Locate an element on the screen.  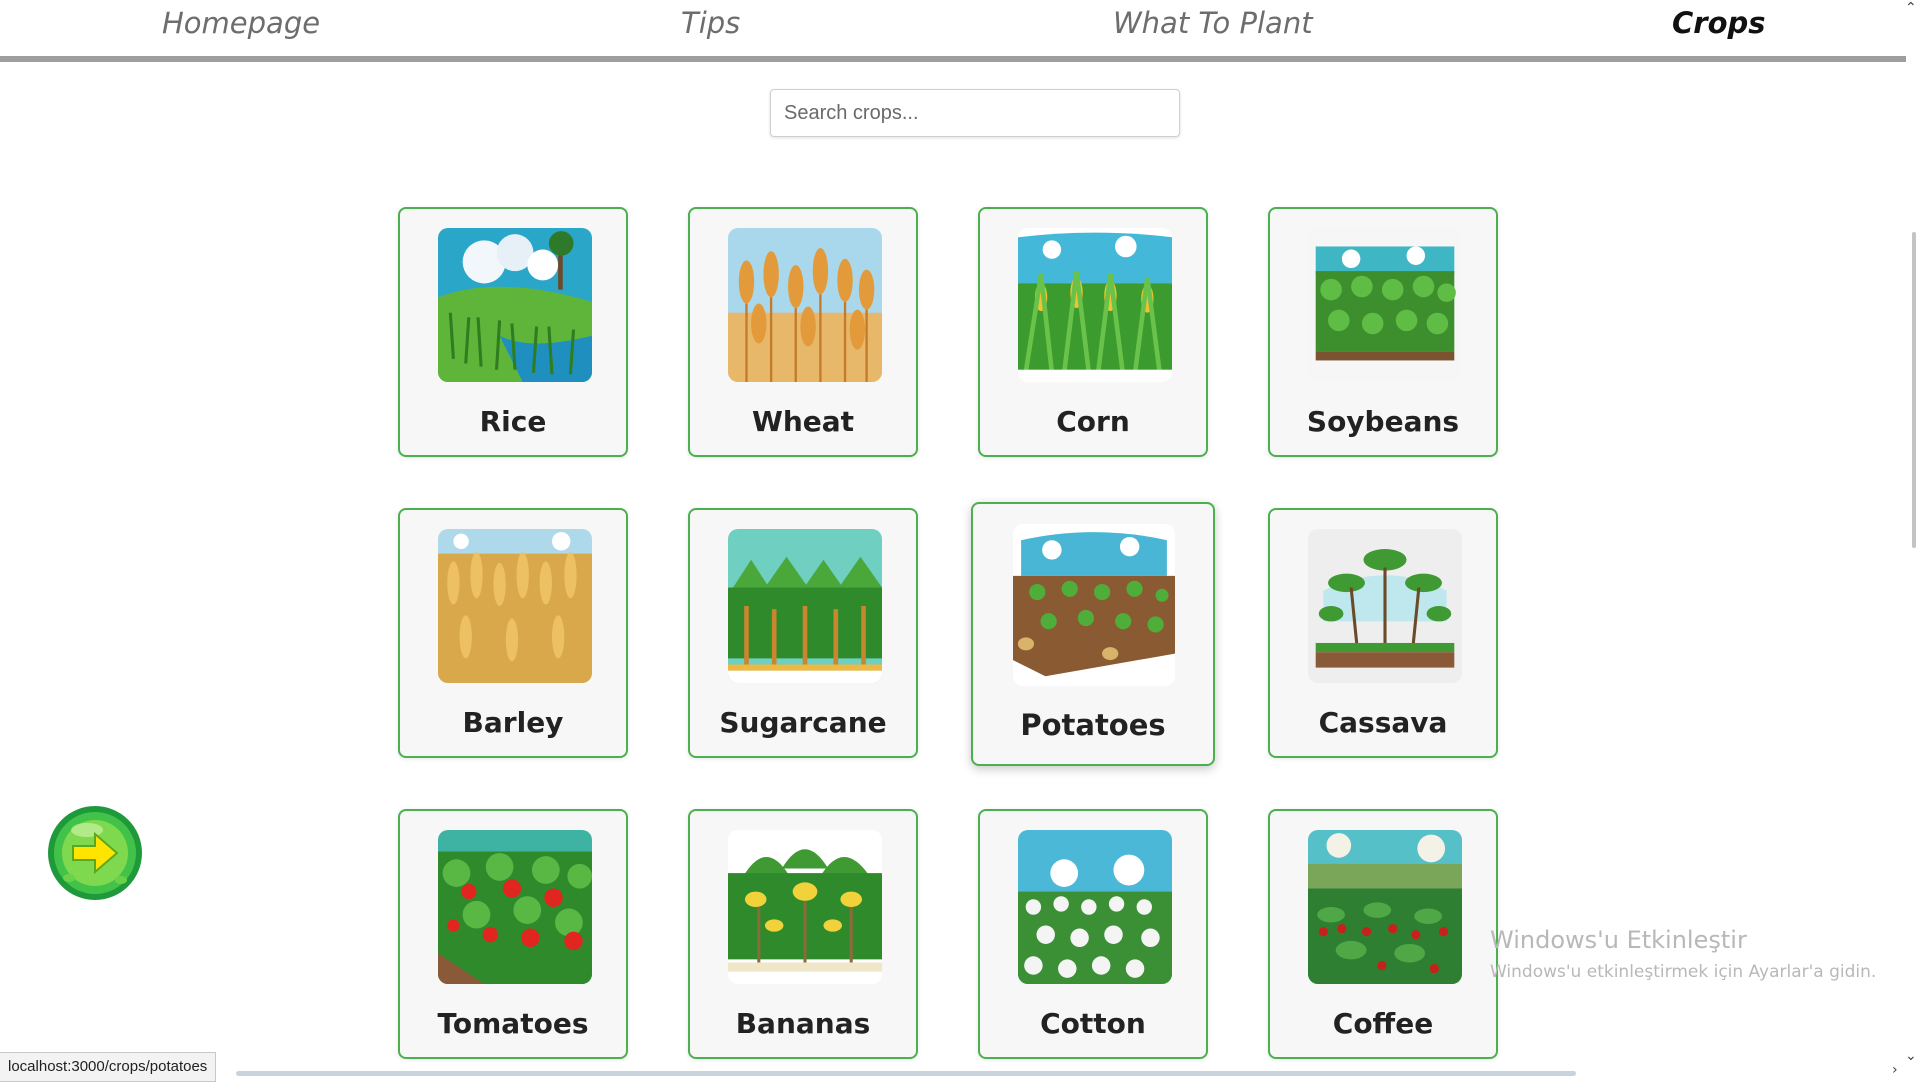
horizontal-scroll-thumb is located at coordinates (906, 1073).